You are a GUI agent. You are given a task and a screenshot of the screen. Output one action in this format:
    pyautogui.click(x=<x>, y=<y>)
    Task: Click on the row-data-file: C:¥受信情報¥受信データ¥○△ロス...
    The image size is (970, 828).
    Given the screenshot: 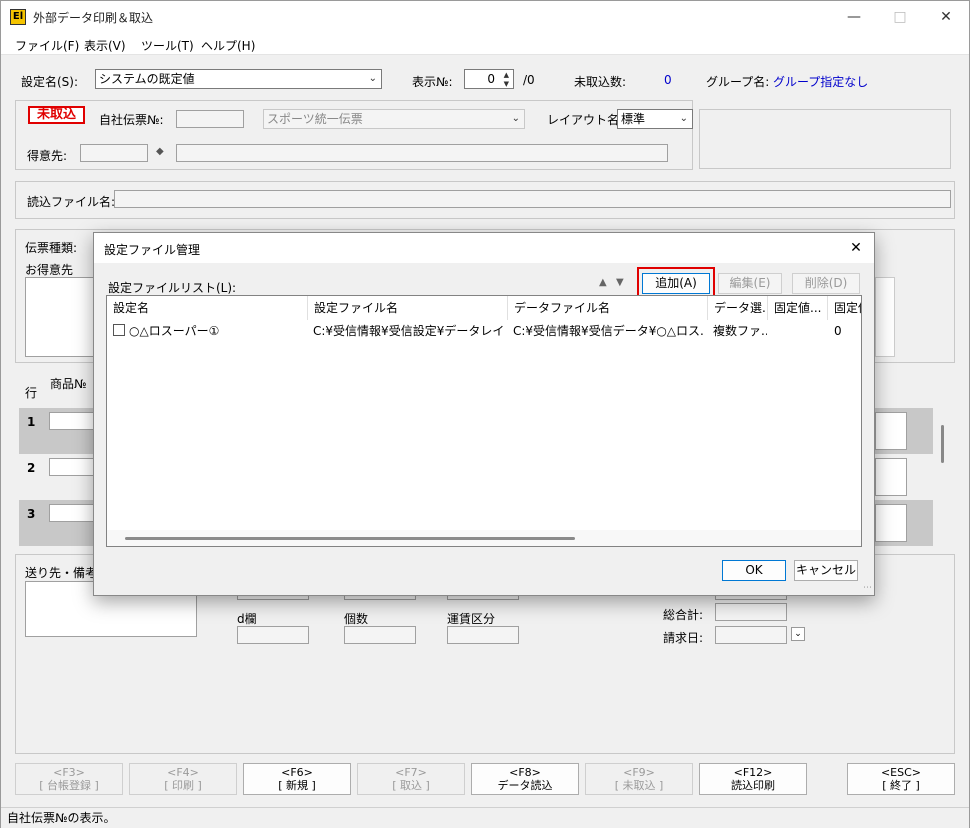 What is the action you would take?
    pyautogui.click(x=609, y=331)
    